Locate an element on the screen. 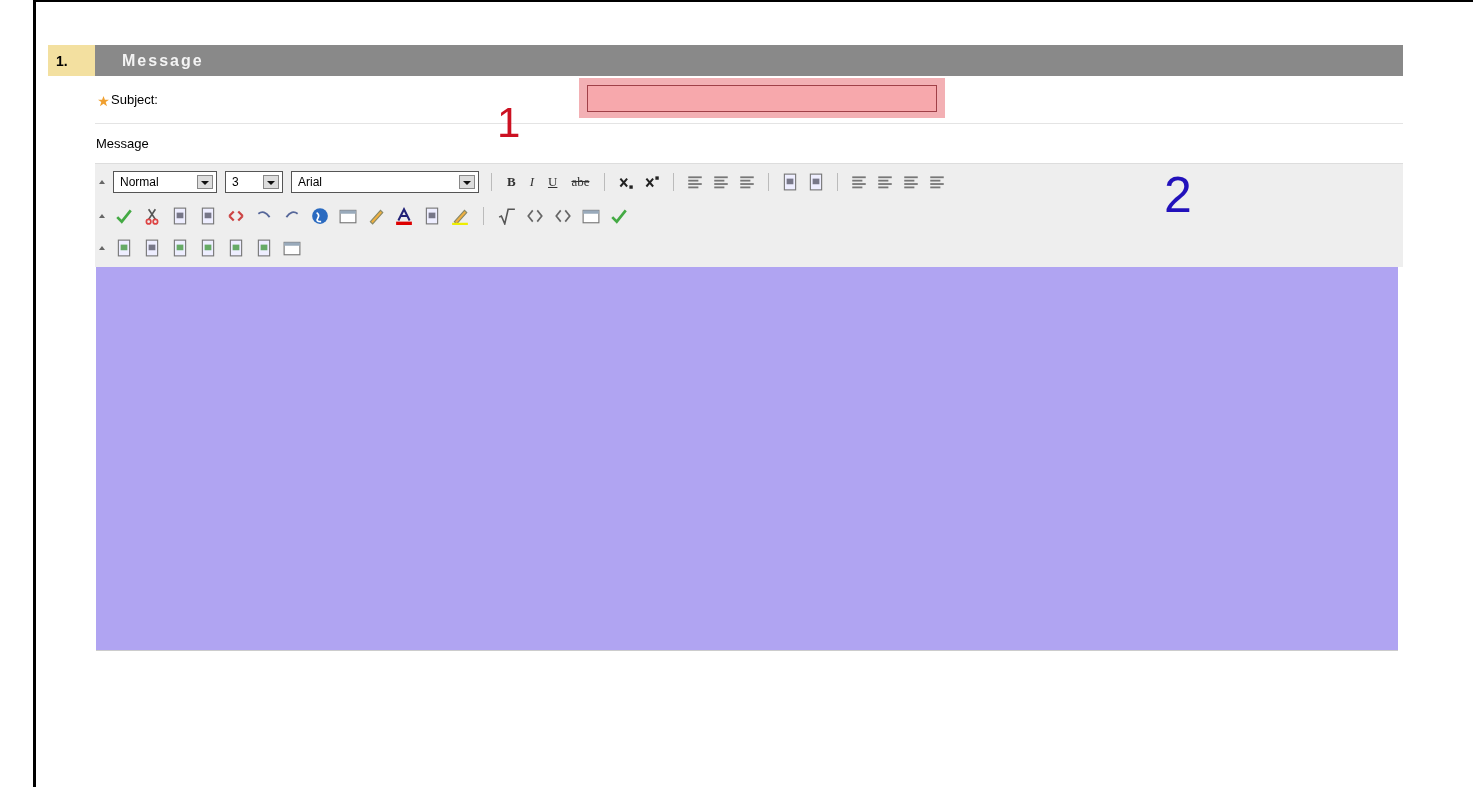 Image resolution: width=1473 pixels, height=789 pixels. format-dropdown: Normal is located at coordinates (165, 182).